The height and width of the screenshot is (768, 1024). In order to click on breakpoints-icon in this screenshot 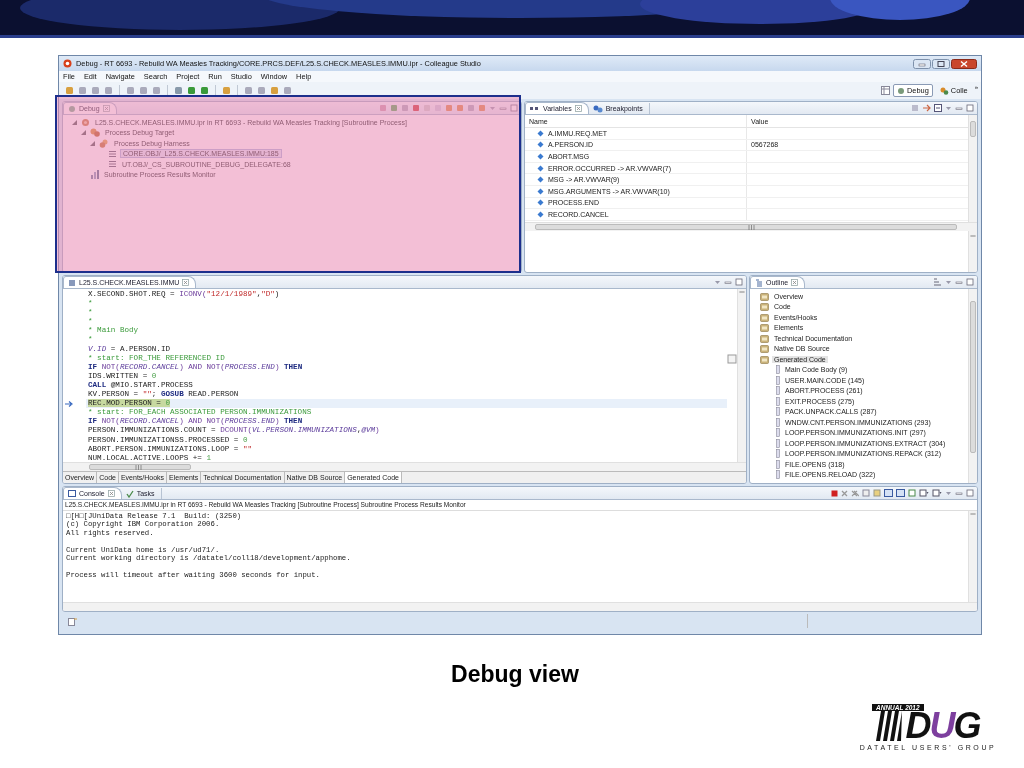, I will do `click(597, 108)`.